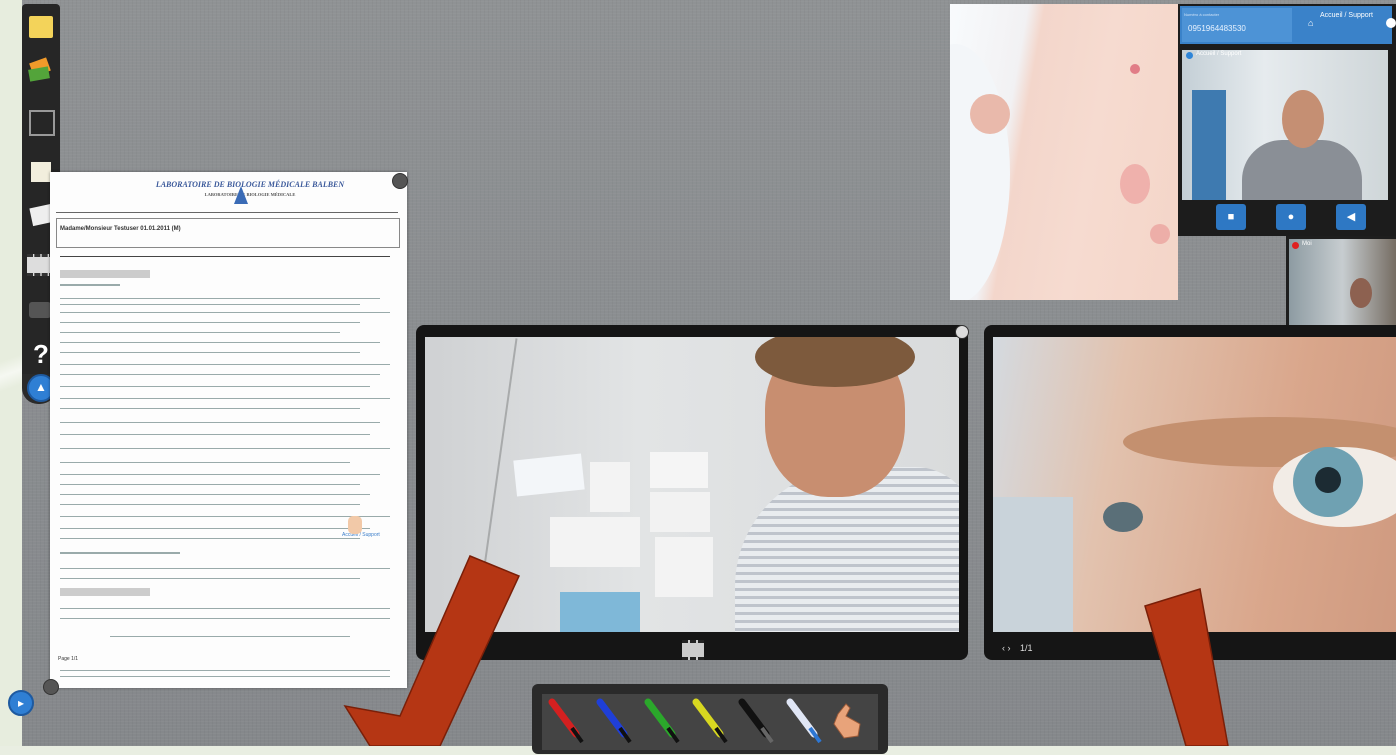  Describe the element at coordinates (1217, 28) in the screenshot. I see `phone-number: 0951964483530` at that location.